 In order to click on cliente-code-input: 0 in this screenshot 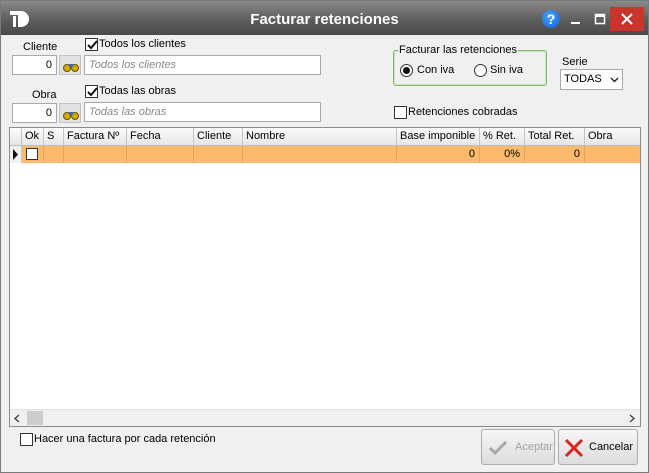, I will do `click(34, 65)`.